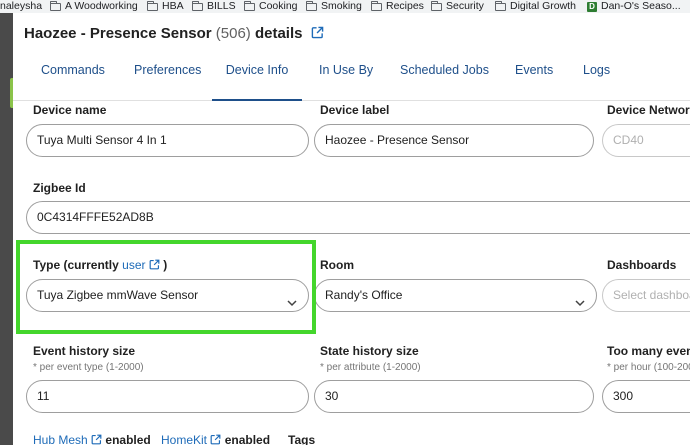 The image size is (690, 445). Describe the element at coordinates (278, 6) in the screenshot. I see `bookmark-label: Cooking` at that location.